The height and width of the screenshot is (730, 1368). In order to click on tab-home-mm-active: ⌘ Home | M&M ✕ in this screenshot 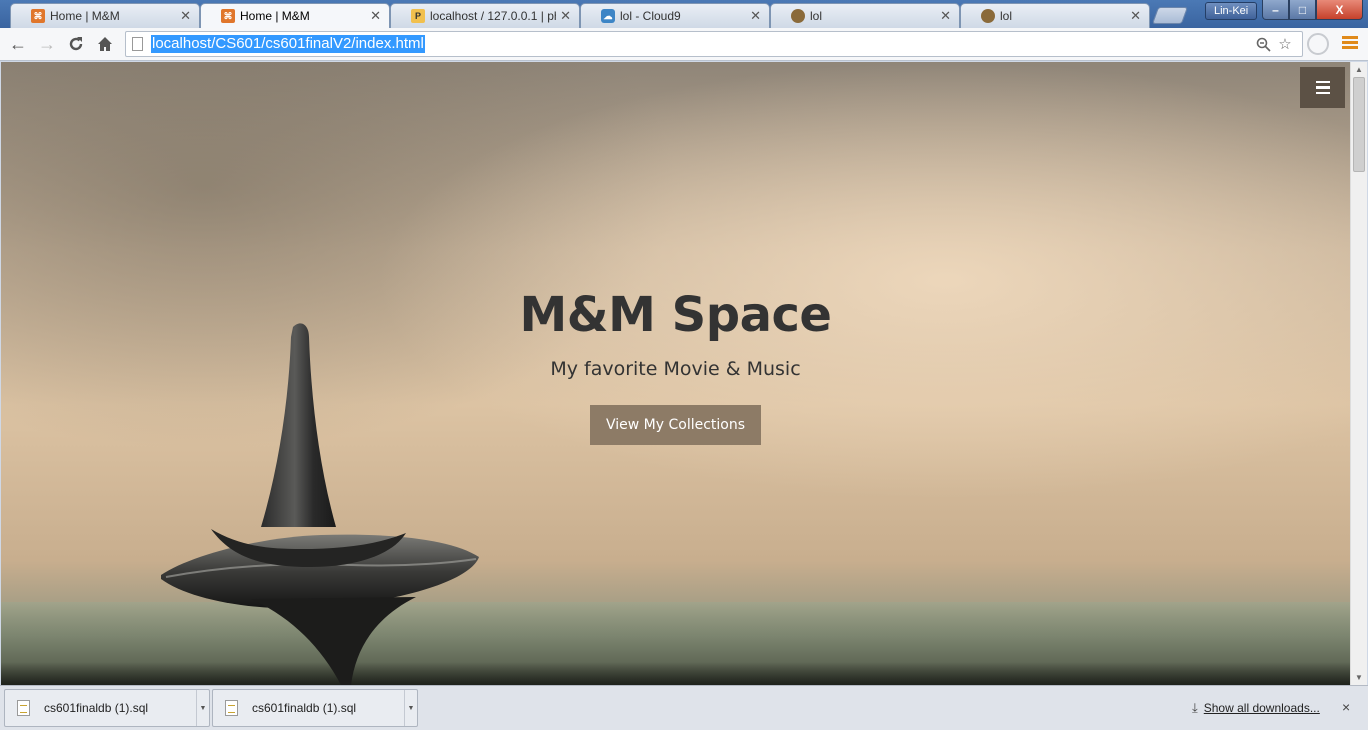, I will do `click(295, 15)`.